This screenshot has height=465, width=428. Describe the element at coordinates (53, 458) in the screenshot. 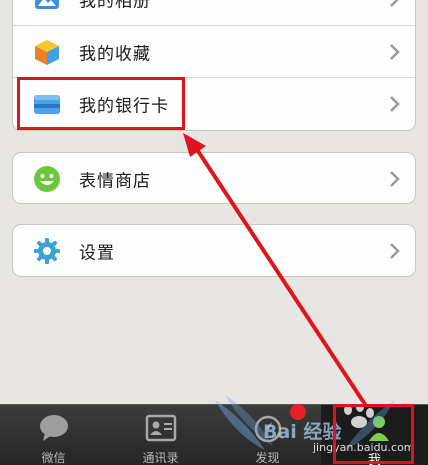

I see `tab-chats-label: 微信` at that location.